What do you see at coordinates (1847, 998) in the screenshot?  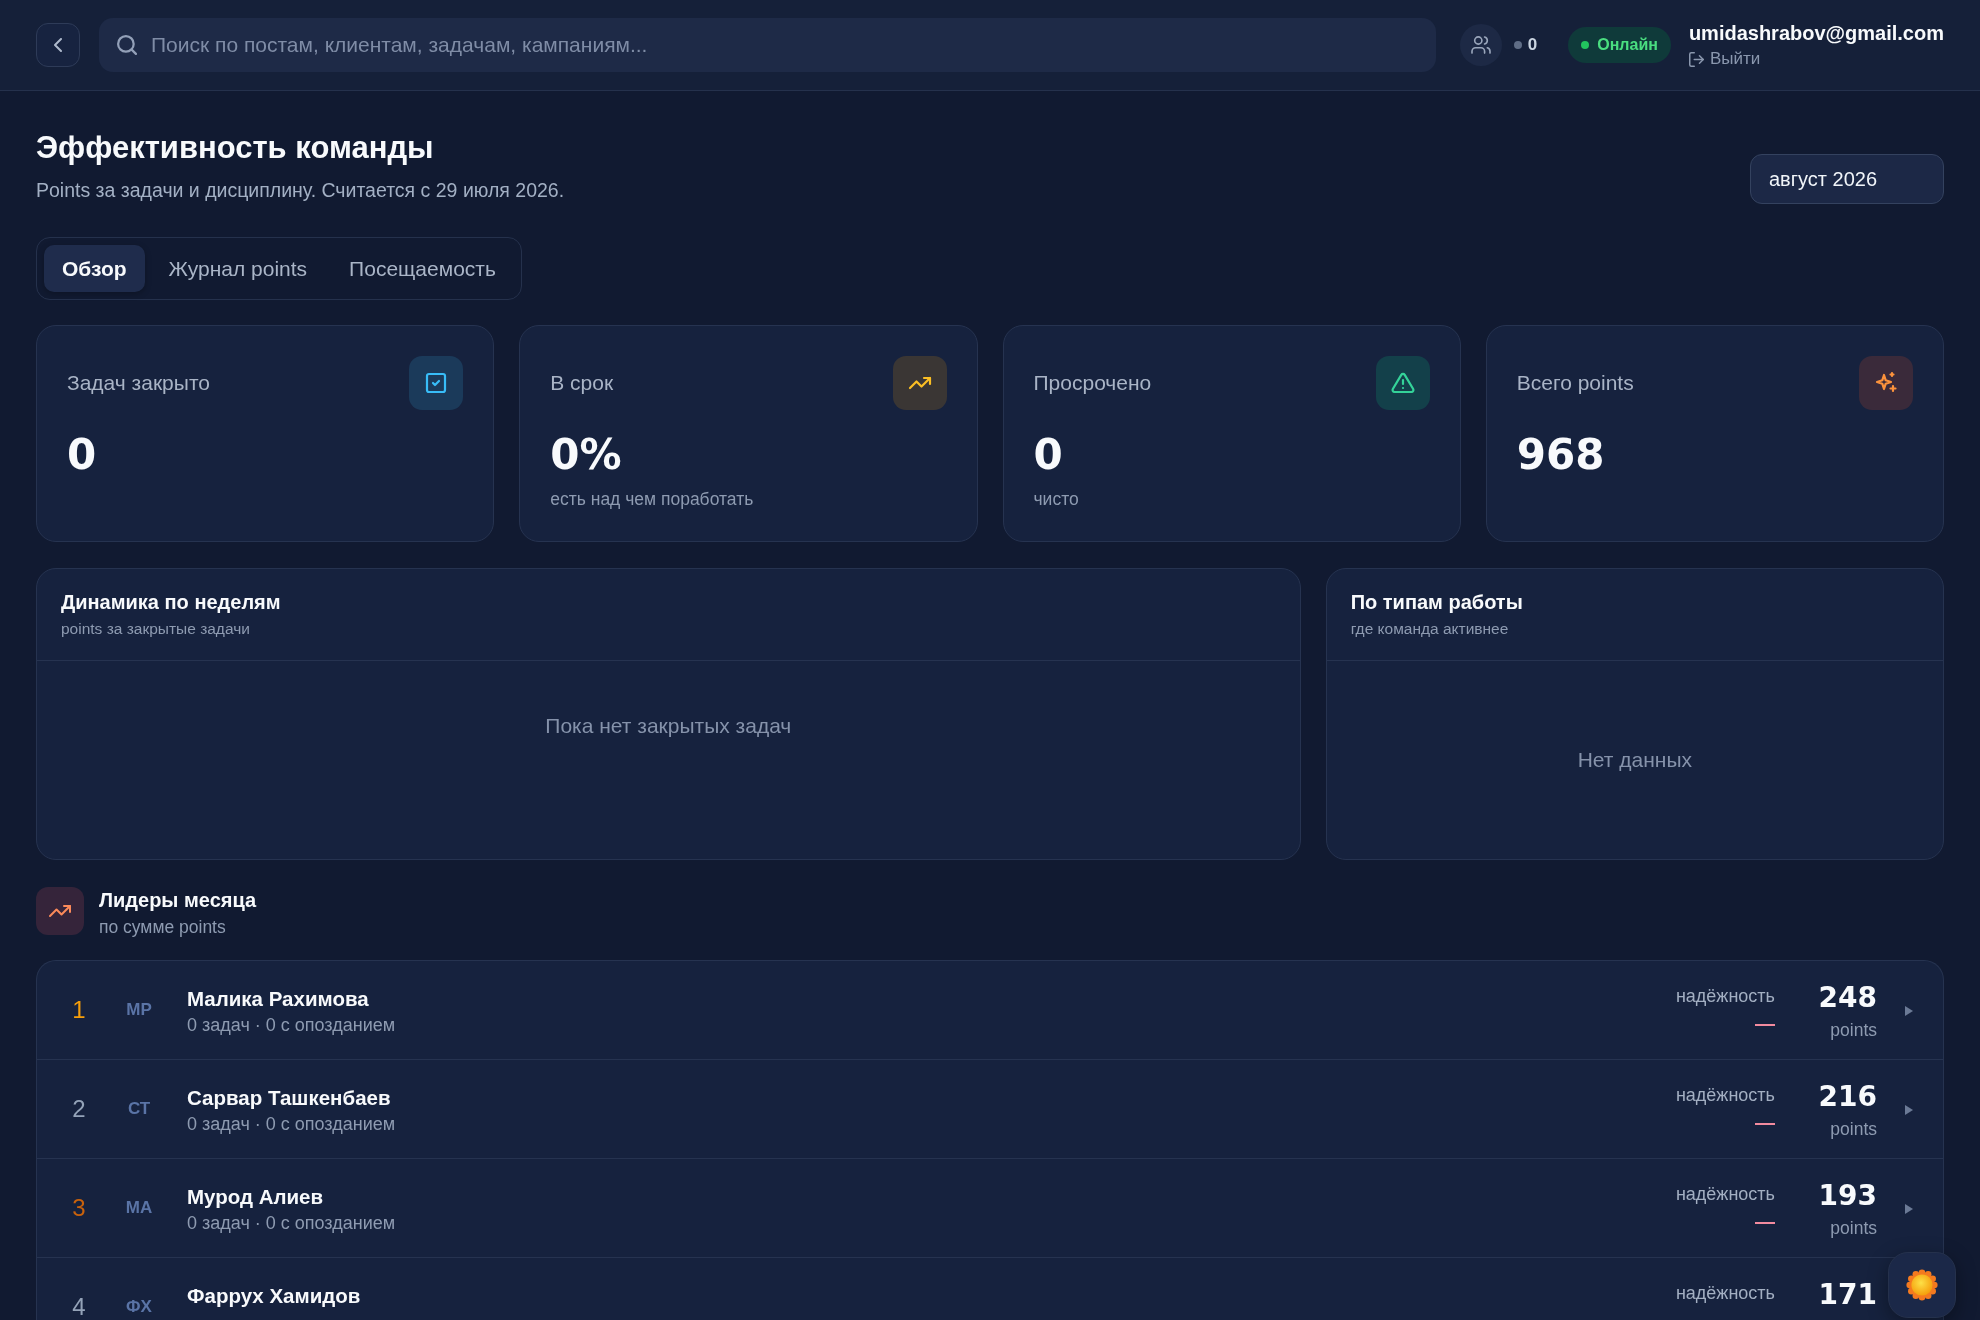 I see `points-value: 248` at bounding box center [1847, 998].